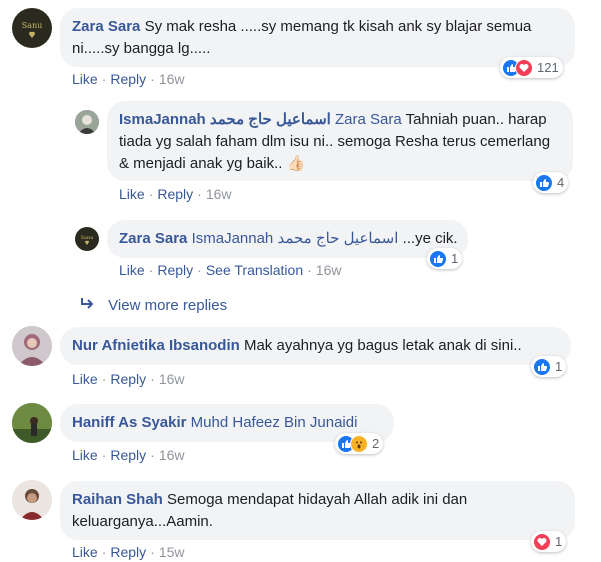 The image size is (601, 562). Describe the element at coordinates (295, 238) in the screenshot. I see `mention-link: IsmaJannah اسماعيل حاج محمد` at that location.